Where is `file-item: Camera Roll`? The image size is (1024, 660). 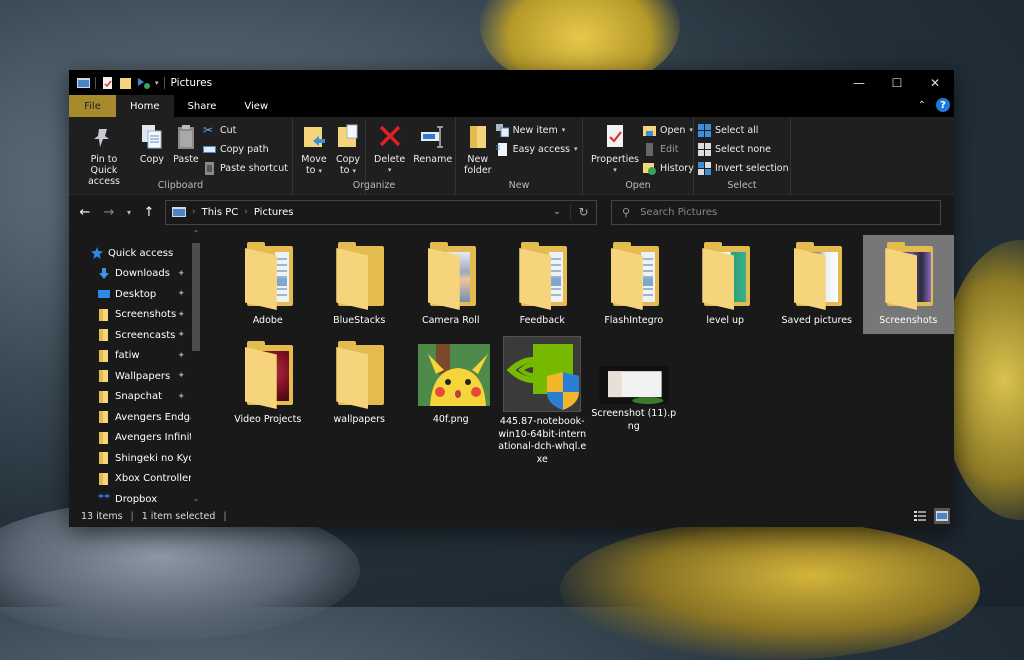 file-item: Camera Roll is located at coordinates (451, 284).